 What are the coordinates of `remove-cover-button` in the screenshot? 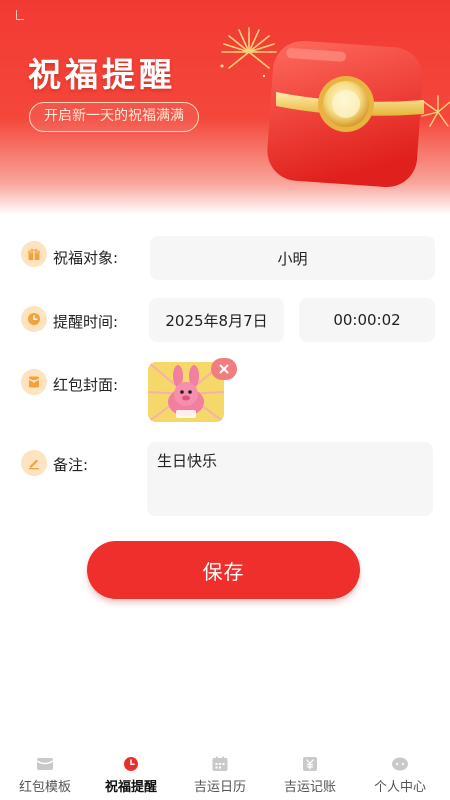 It's located at (224, 369).